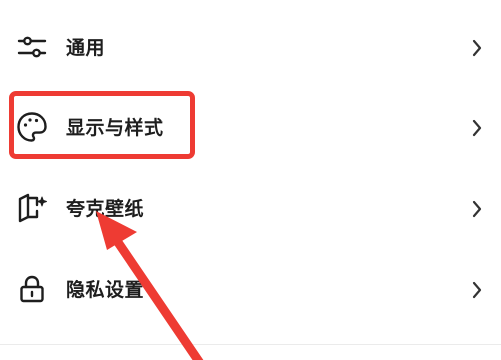 The width and height of the screenshot is (501, 360). I want to click on divider, so click(250, 344).